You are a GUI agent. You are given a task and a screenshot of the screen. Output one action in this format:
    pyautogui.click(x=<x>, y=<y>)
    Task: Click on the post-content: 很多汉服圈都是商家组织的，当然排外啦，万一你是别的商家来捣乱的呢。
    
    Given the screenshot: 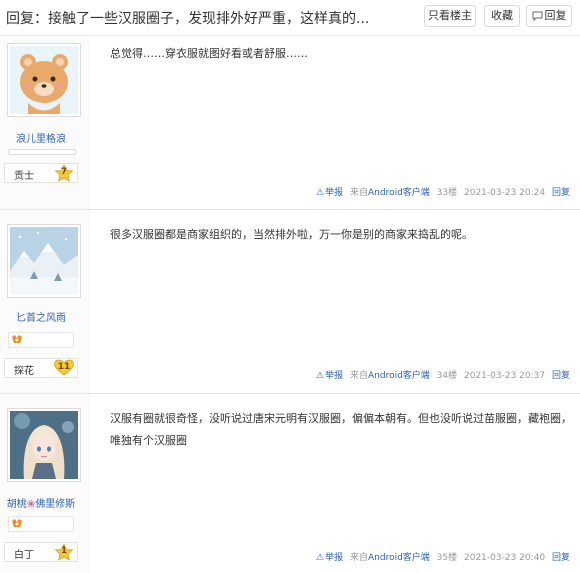 What is the action you would take?
    pyautogui.click(x=291, y=234)
    